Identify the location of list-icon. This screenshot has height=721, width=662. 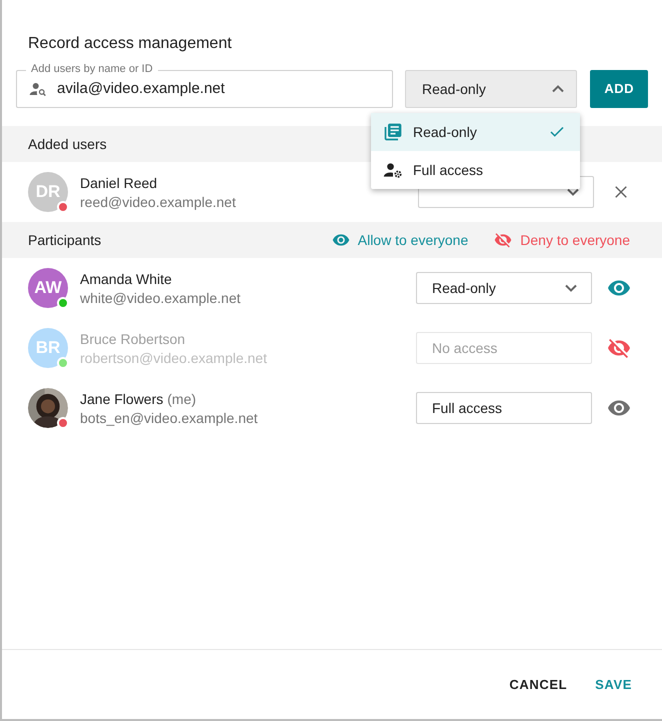
(393, 132).